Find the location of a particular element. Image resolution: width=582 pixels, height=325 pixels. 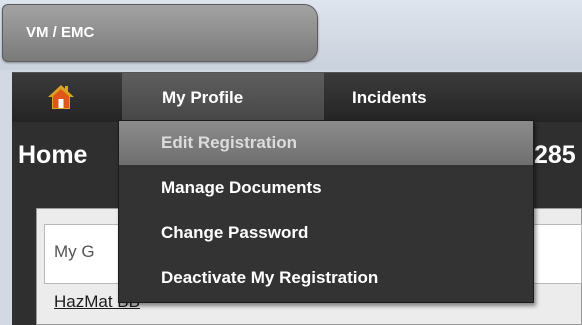

app-title: VM / EMC is located at coordinates (60, 32).